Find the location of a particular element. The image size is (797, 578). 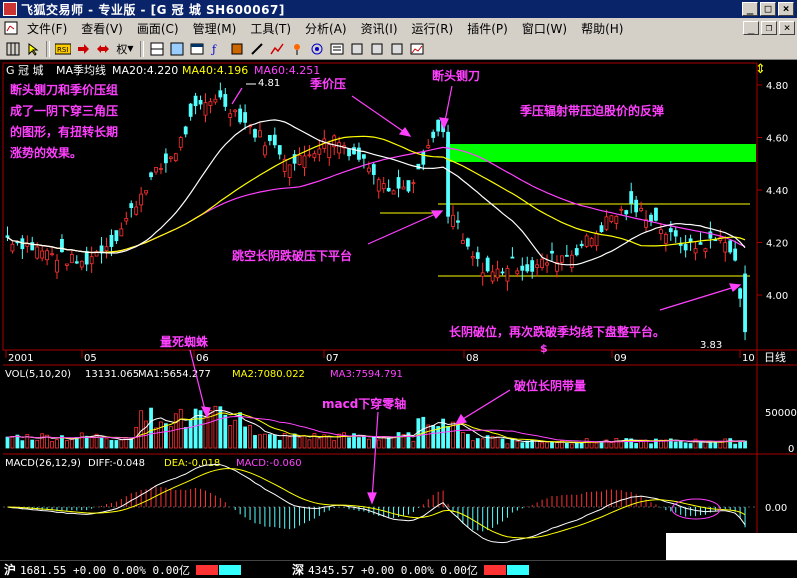

image-icon is located at coordinates (417, 49).